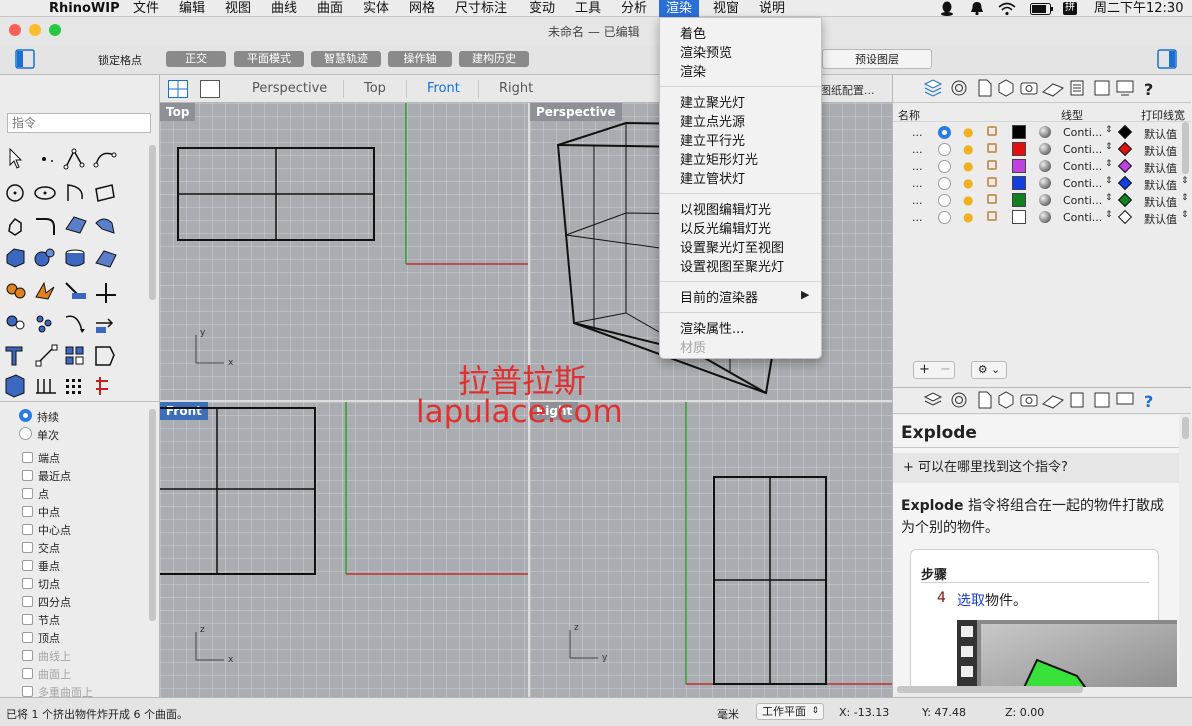 This screenshot has height=726, width=1192. Describe the element at coordinates (47, 159) in the screenshot. I see `point-tool-icon` at that location.